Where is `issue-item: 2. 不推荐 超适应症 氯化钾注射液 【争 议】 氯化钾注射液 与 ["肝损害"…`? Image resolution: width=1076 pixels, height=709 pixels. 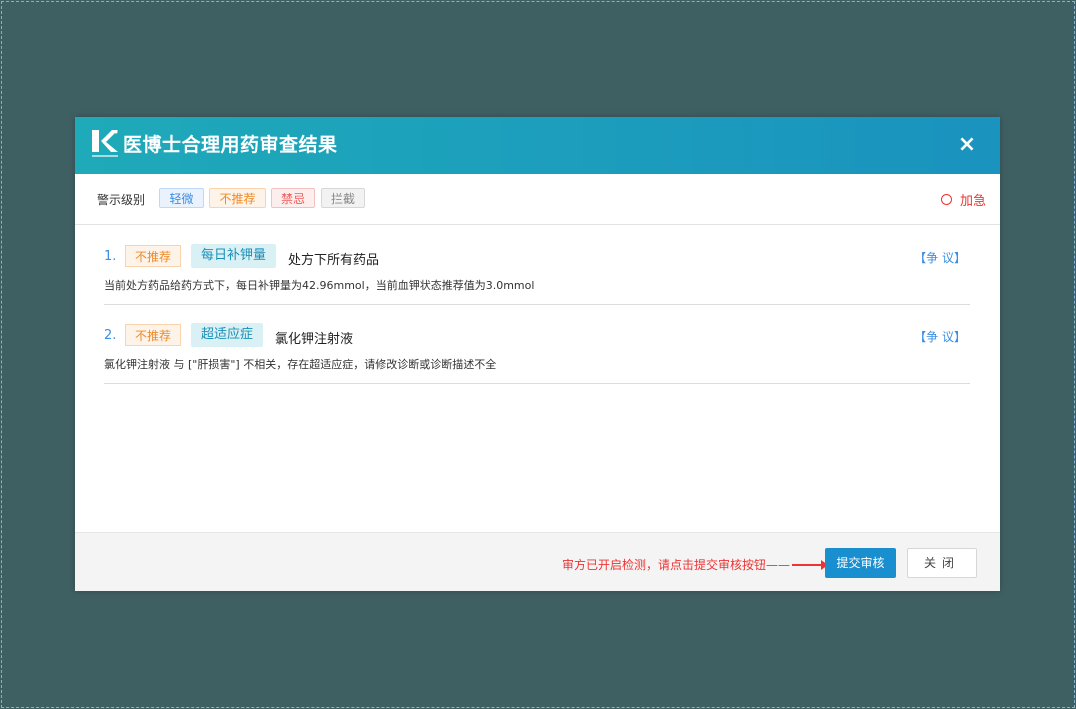 issue-item: 2. 不推荐 超适应症 氯化钾注射液 【争 议】 氯化钾注射液 与 ["肝损害"… is located at coordinates (537, 344).